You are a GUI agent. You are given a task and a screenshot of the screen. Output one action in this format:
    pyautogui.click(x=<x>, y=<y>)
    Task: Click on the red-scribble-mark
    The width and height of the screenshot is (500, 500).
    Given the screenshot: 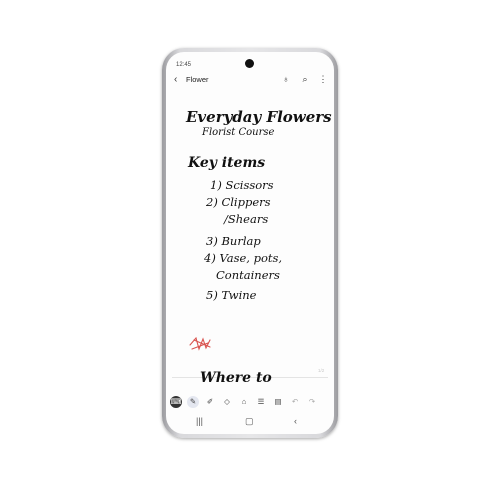 What is the action you would take?
    pyautogui.click(x=200, y=343)
    